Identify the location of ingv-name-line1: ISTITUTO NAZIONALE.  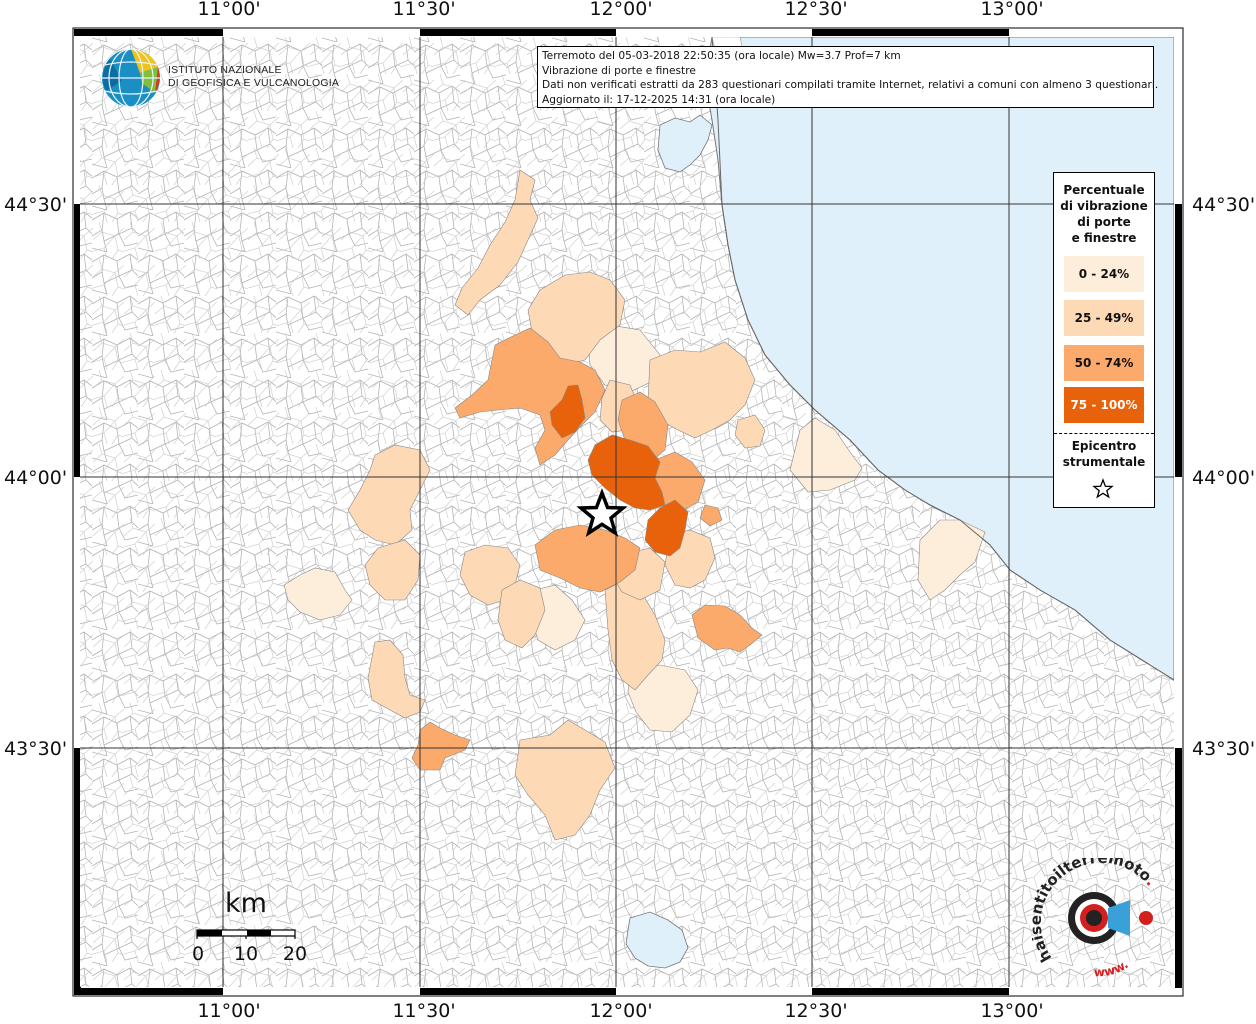
(225, 70).